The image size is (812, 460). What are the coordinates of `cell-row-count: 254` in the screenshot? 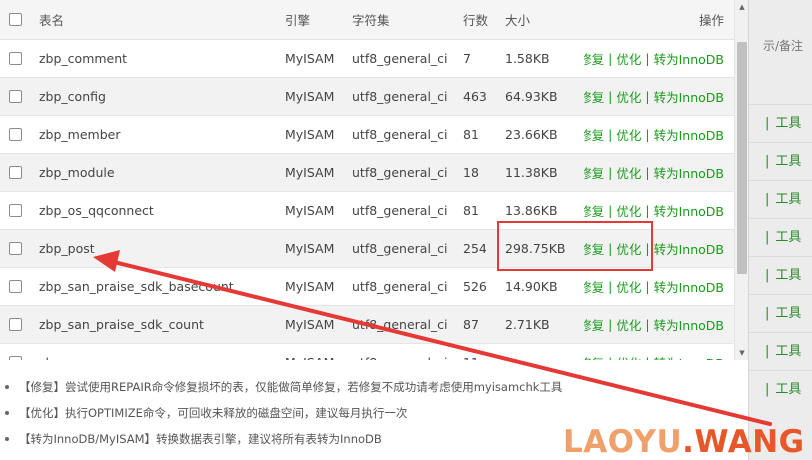 It's located at (475, 248).